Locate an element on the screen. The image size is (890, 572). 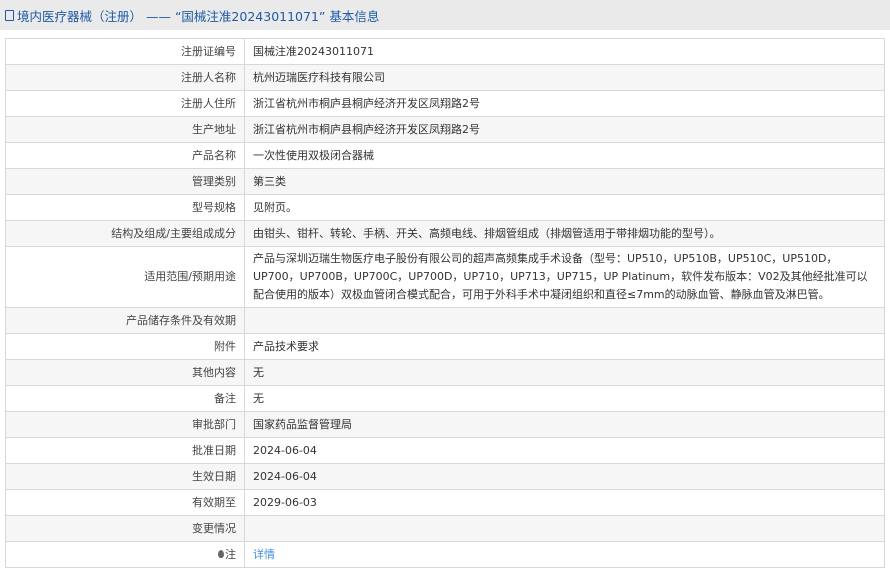
field-label: 注 is located at coordinates (125, 554).